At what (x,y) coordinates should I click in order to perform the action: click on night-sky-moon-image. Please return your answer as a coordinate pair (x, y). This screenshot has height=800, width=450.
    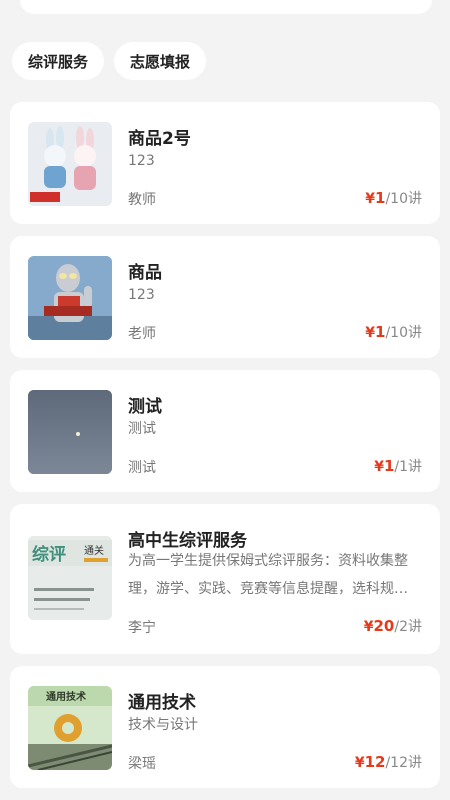
    Looking at the image, I should click on (70, 432).